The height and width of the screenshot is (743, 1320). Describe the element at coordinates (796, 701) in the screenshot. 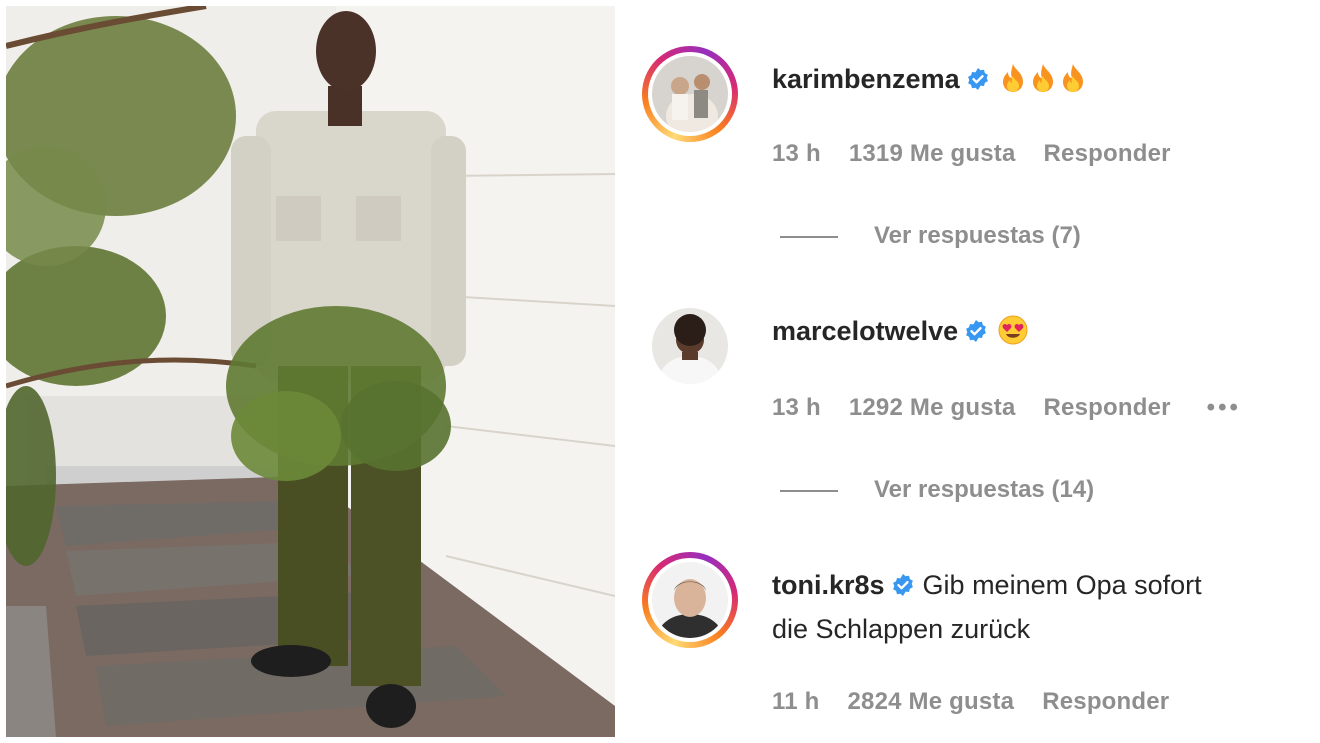

I see `comment-time: 11 h` at that location.